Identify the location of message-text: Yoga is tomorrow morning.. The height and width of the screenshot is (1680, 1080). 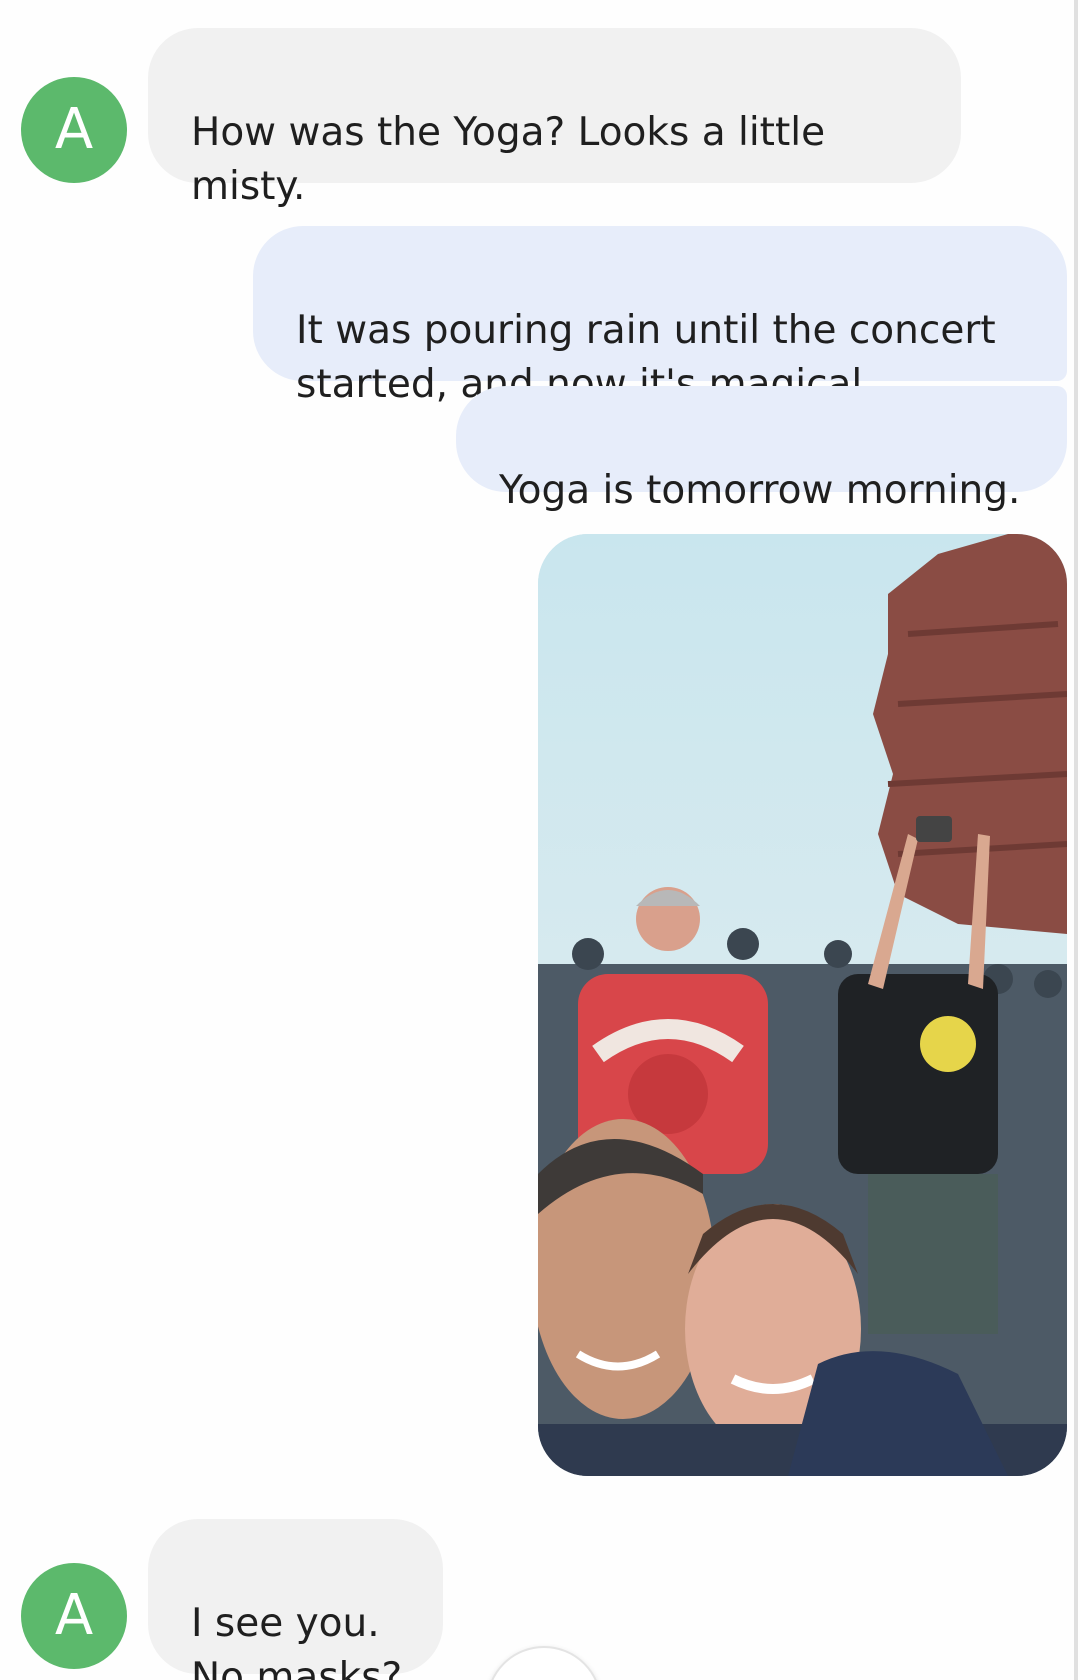
(760, 490).